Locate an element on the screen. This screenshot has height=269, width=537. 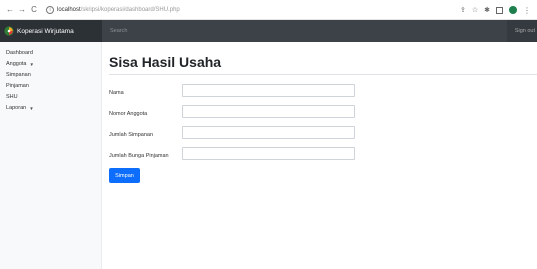
sidebar-item-dashboard: Dashboard is located at coordinates (53, 53).